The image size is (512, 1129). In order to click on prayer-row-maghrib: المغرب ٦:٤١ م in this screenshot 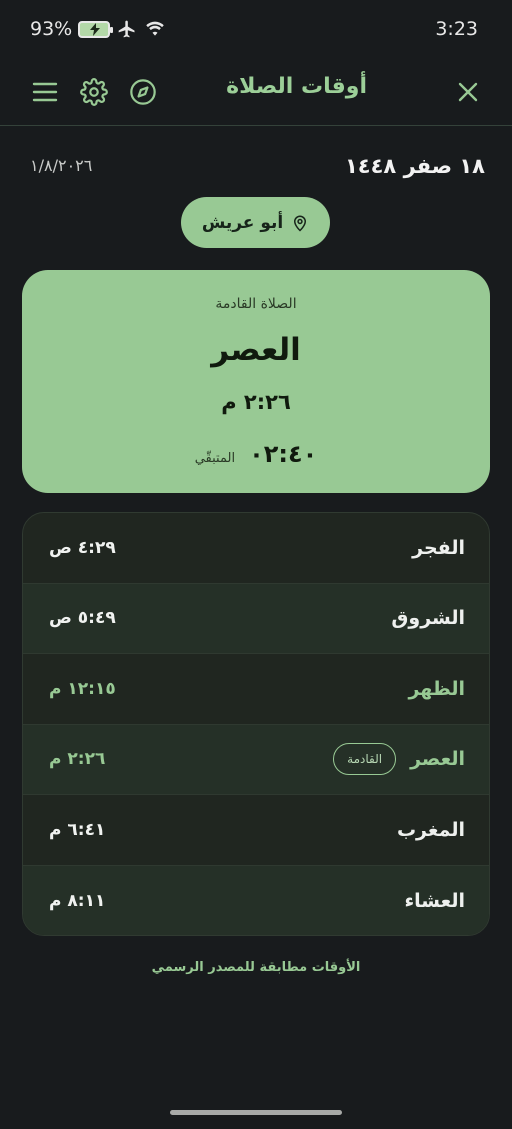, I will do `click(256, 830)`.